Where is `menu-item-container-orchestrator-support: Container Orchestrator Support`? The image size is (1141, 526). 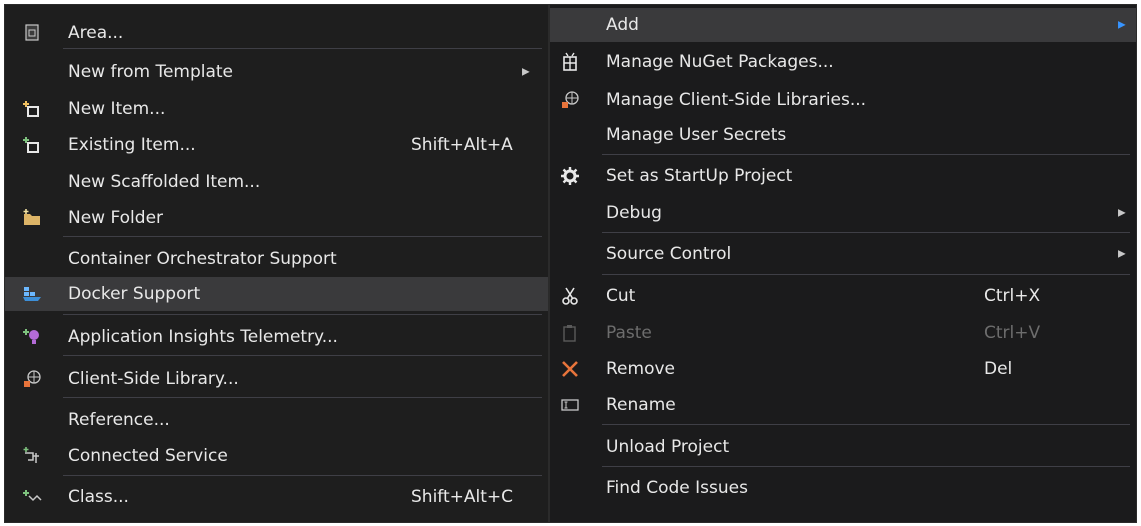
menu-item-container-orchestrator-support: Container Orchestrator Support is located at coordinates (276, 259).